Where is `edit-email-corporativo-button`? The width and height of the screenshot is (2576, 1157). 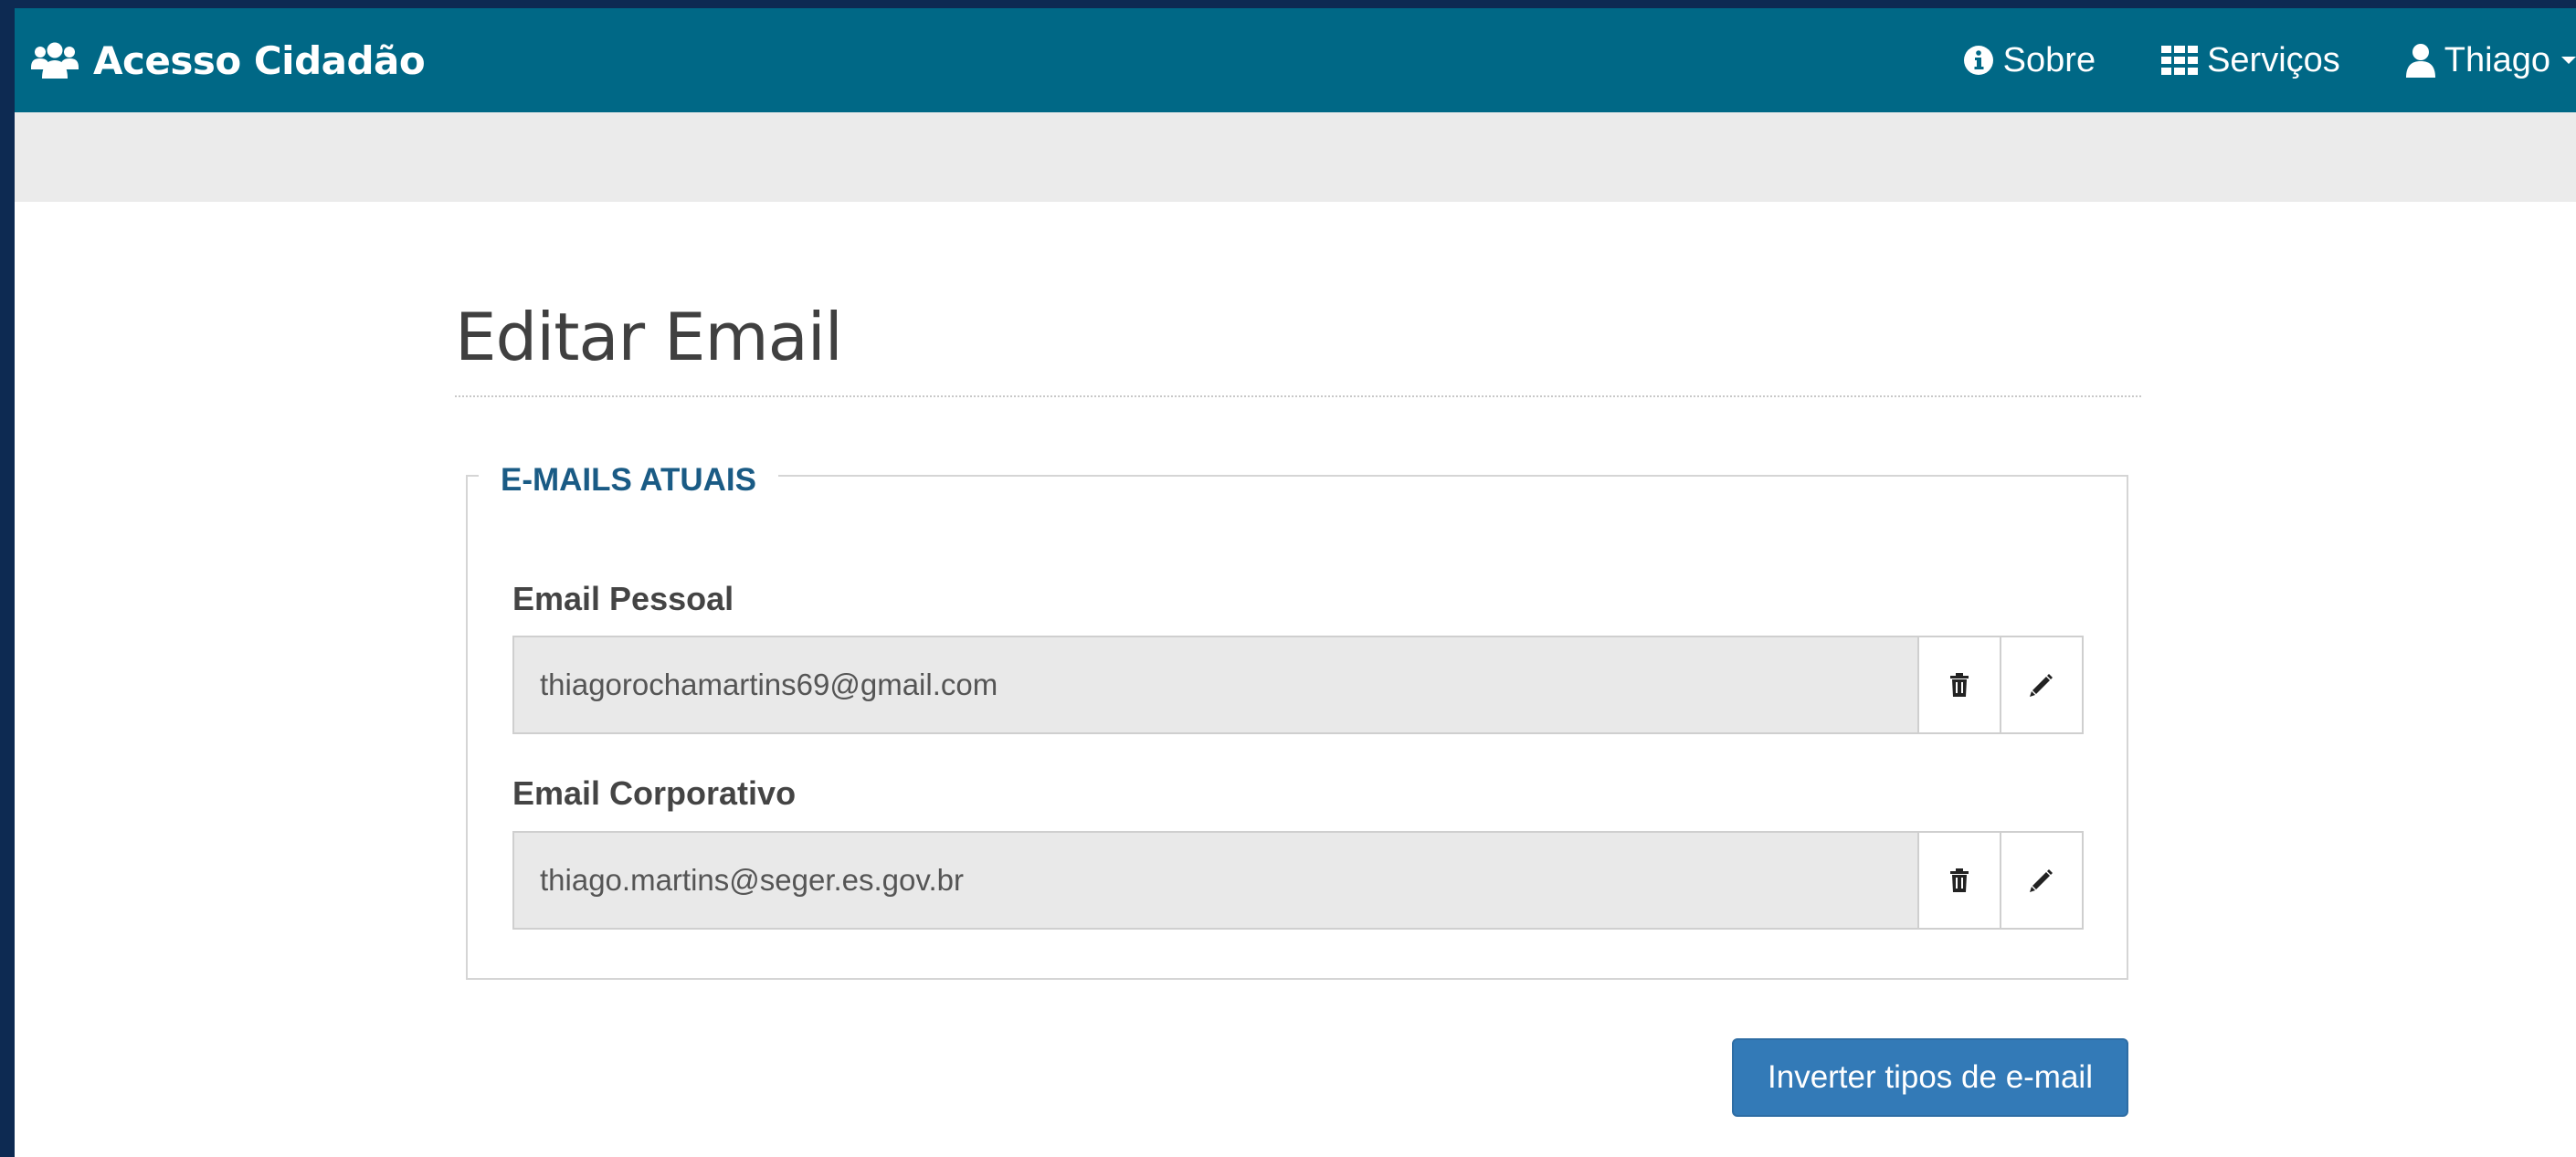 edit-email-corporativo-button is located at coordinates (2043, 880).